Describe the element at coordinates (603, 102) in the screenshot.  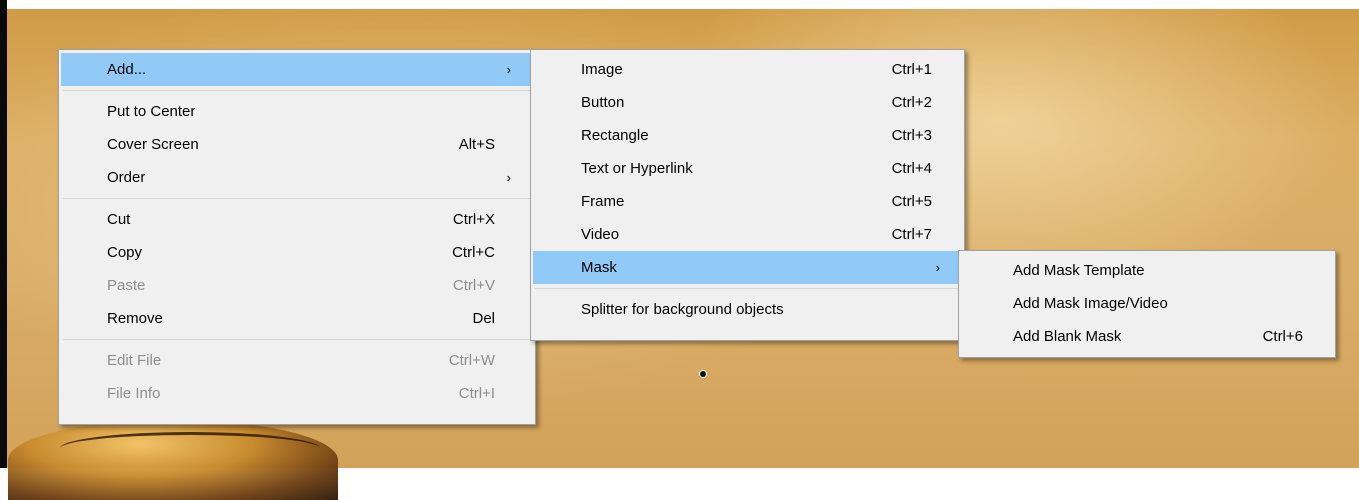
I see `menu-item-label: Button` at that location.